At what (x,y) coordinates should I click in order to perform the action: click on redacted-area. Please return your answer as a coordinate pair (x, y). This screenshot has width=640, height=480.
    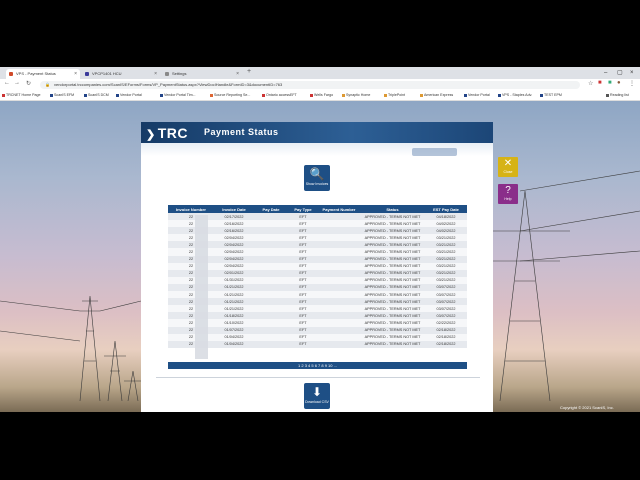
    Looking at the image, I should click on (434, 152).